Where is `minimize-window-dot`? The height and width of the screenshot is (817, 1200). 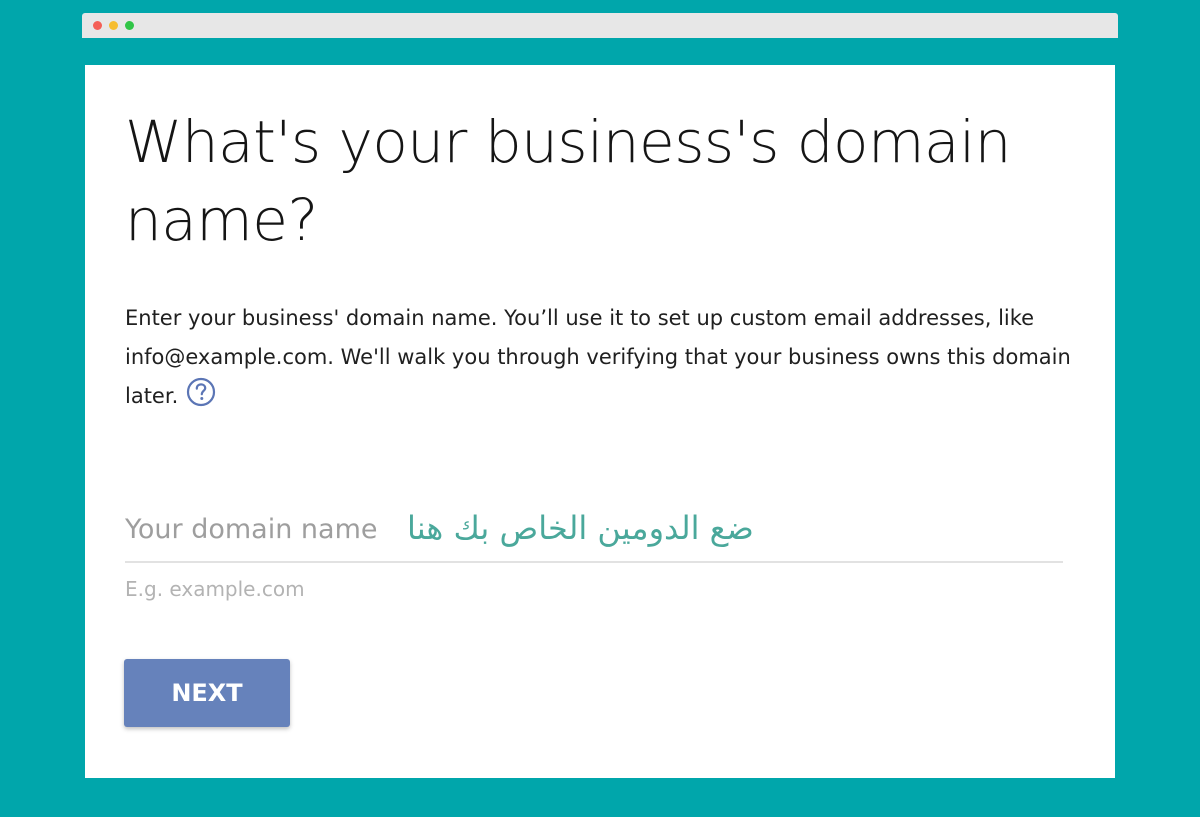
minimize-window-dot is located at coordinates (113, 25).